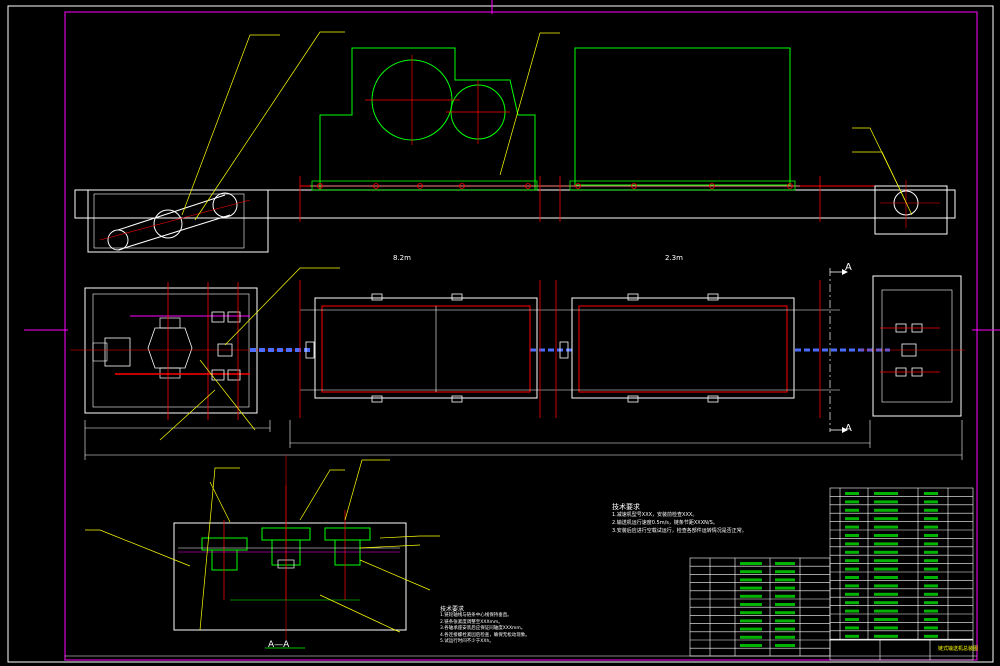 This screenshot has width=1000, height=666. What do you see at coordinates (560, 199) in the screenshot?
I see `beam-vertical-marks` at bounding box center [560, 199].